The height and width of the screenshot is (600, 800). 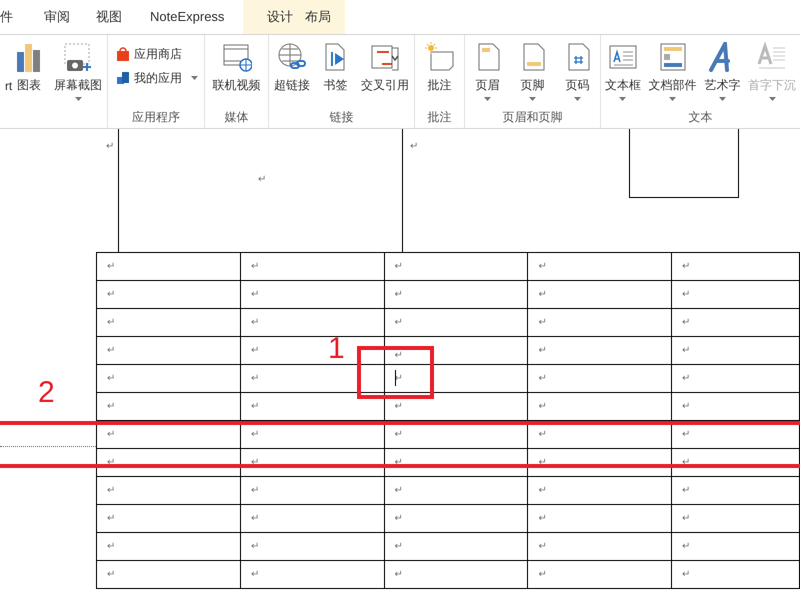 What do you see at coordinates (292, 74) in the screenshot?
I see `ribbon-button: 超链接` at bounding box center [292, 74].